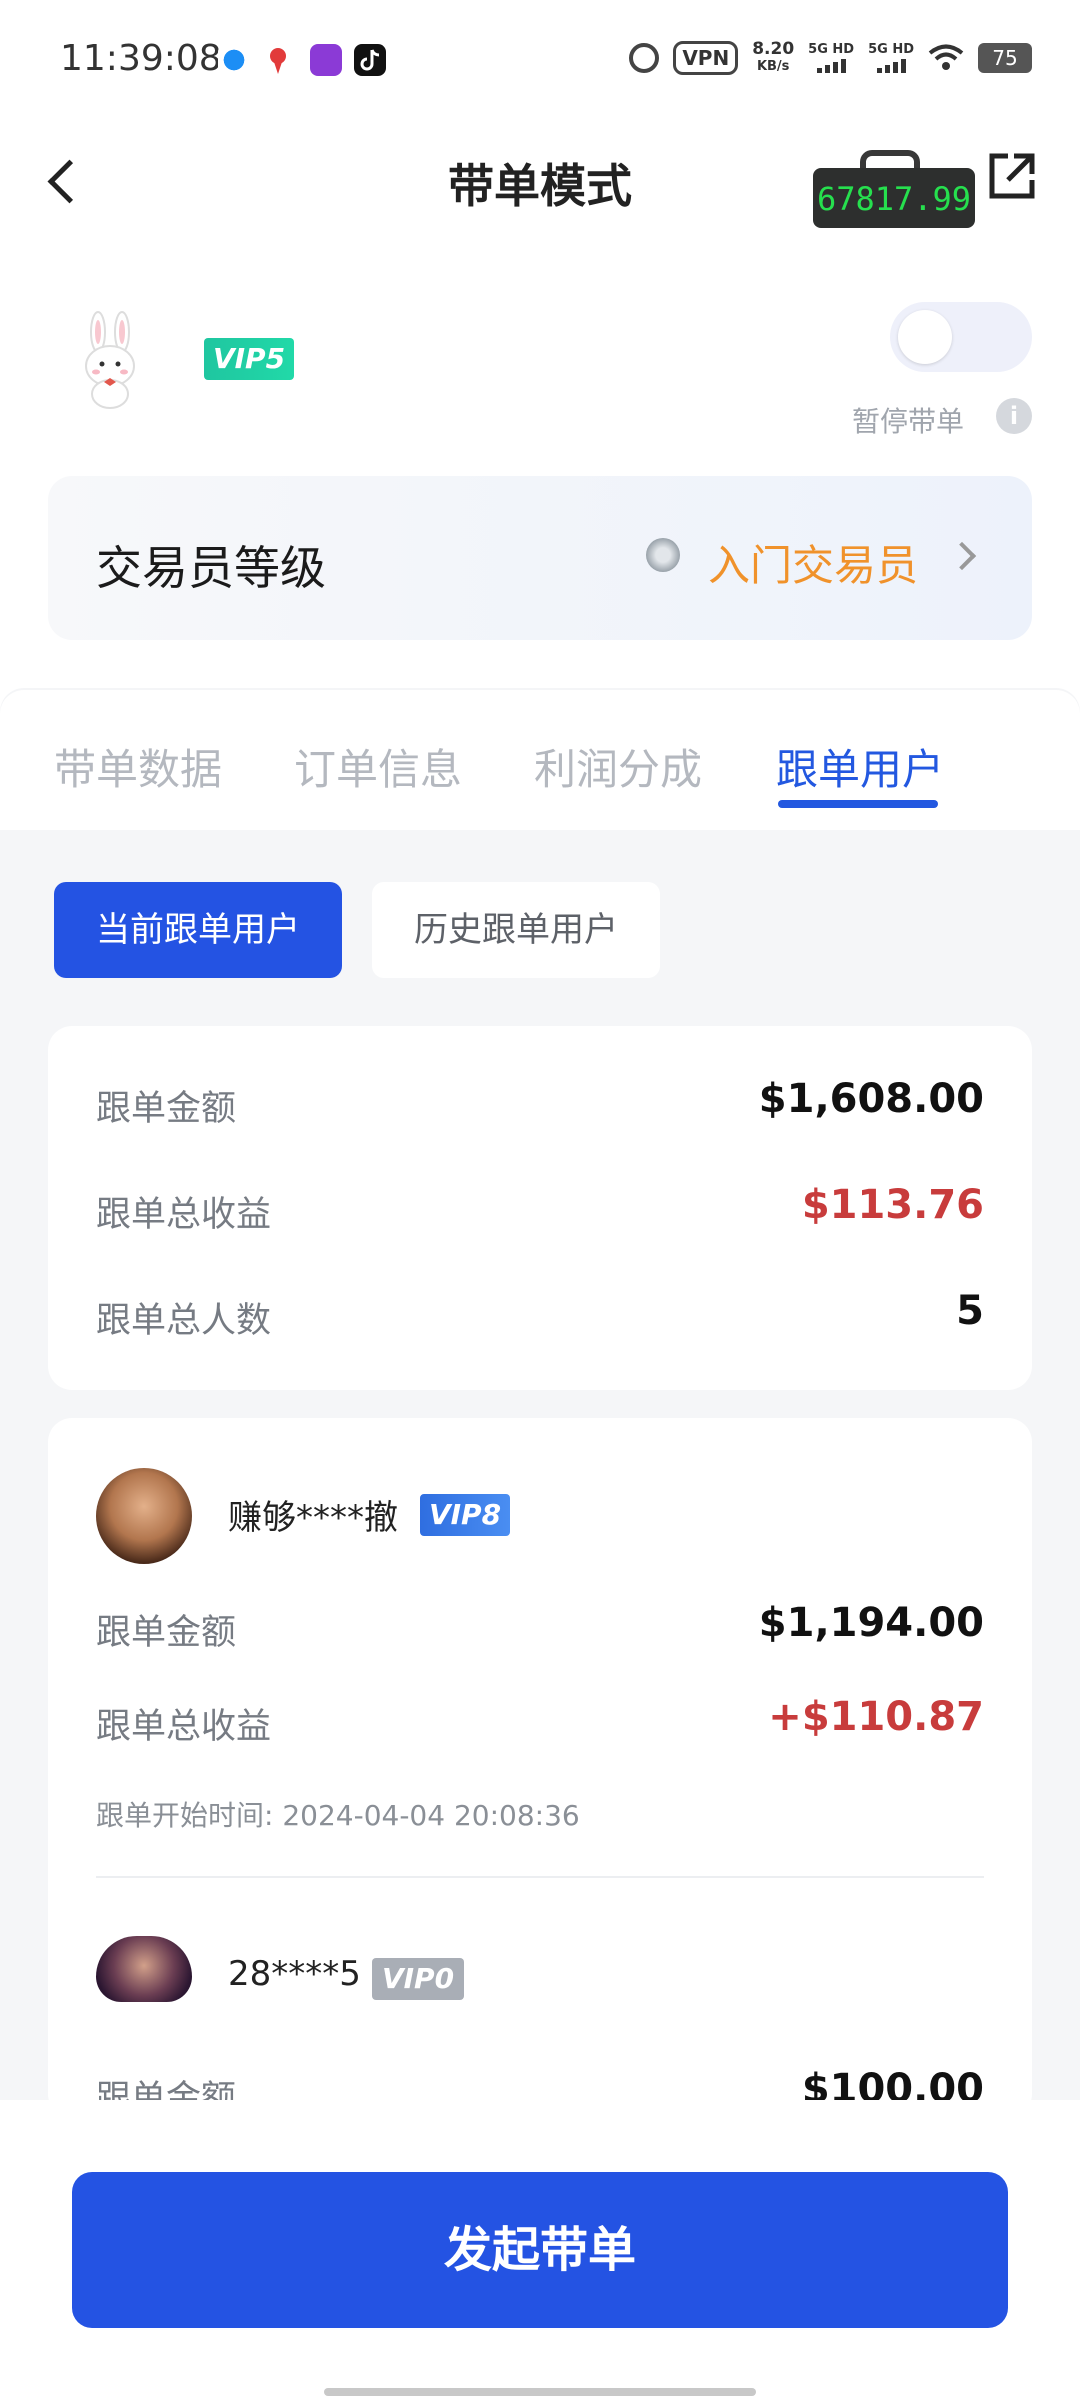  What do you see at coordinates (1005, 58) in the screenshot?
I see `battery-indicator: 75` at bounding box center [1005, 58].